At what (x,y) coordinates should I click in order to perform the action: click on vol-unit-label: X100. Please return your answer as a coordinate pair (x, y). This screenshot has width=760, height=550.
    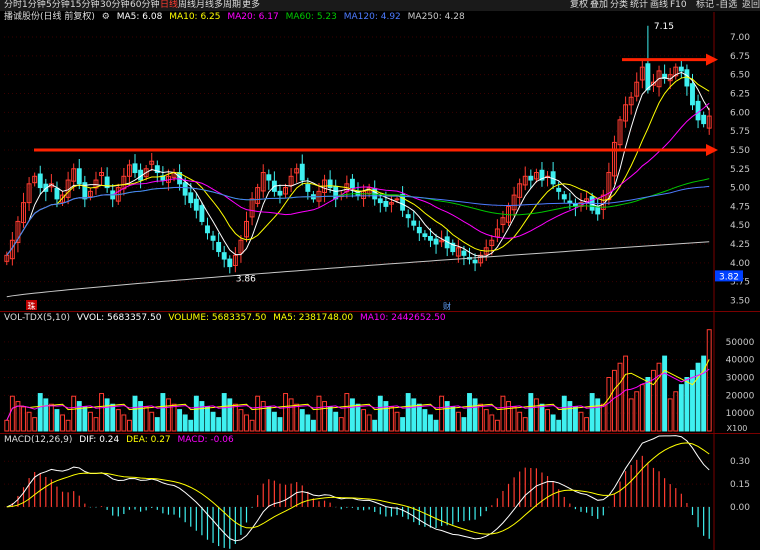
    Looking at the image, I should click on (737, 428).